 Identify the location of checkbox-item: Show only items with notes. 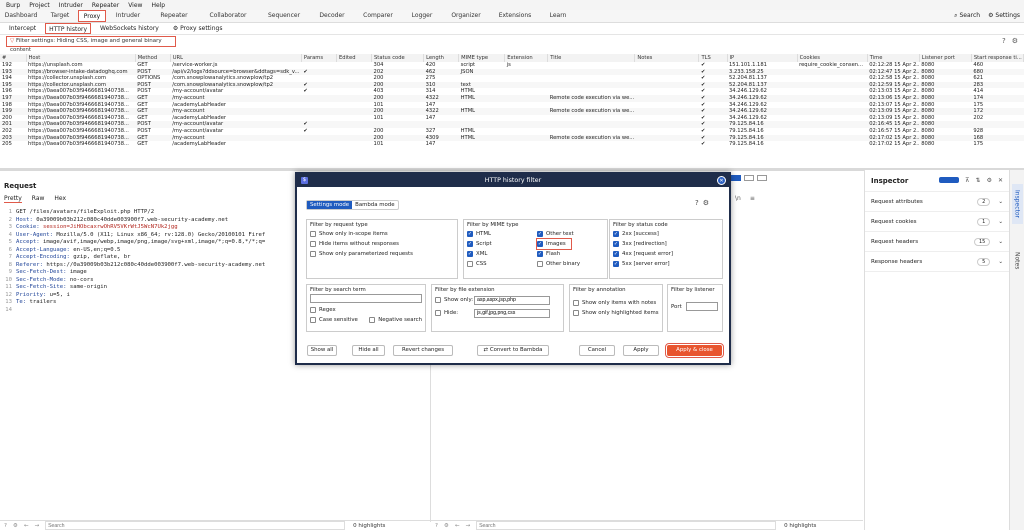
(617, 303).